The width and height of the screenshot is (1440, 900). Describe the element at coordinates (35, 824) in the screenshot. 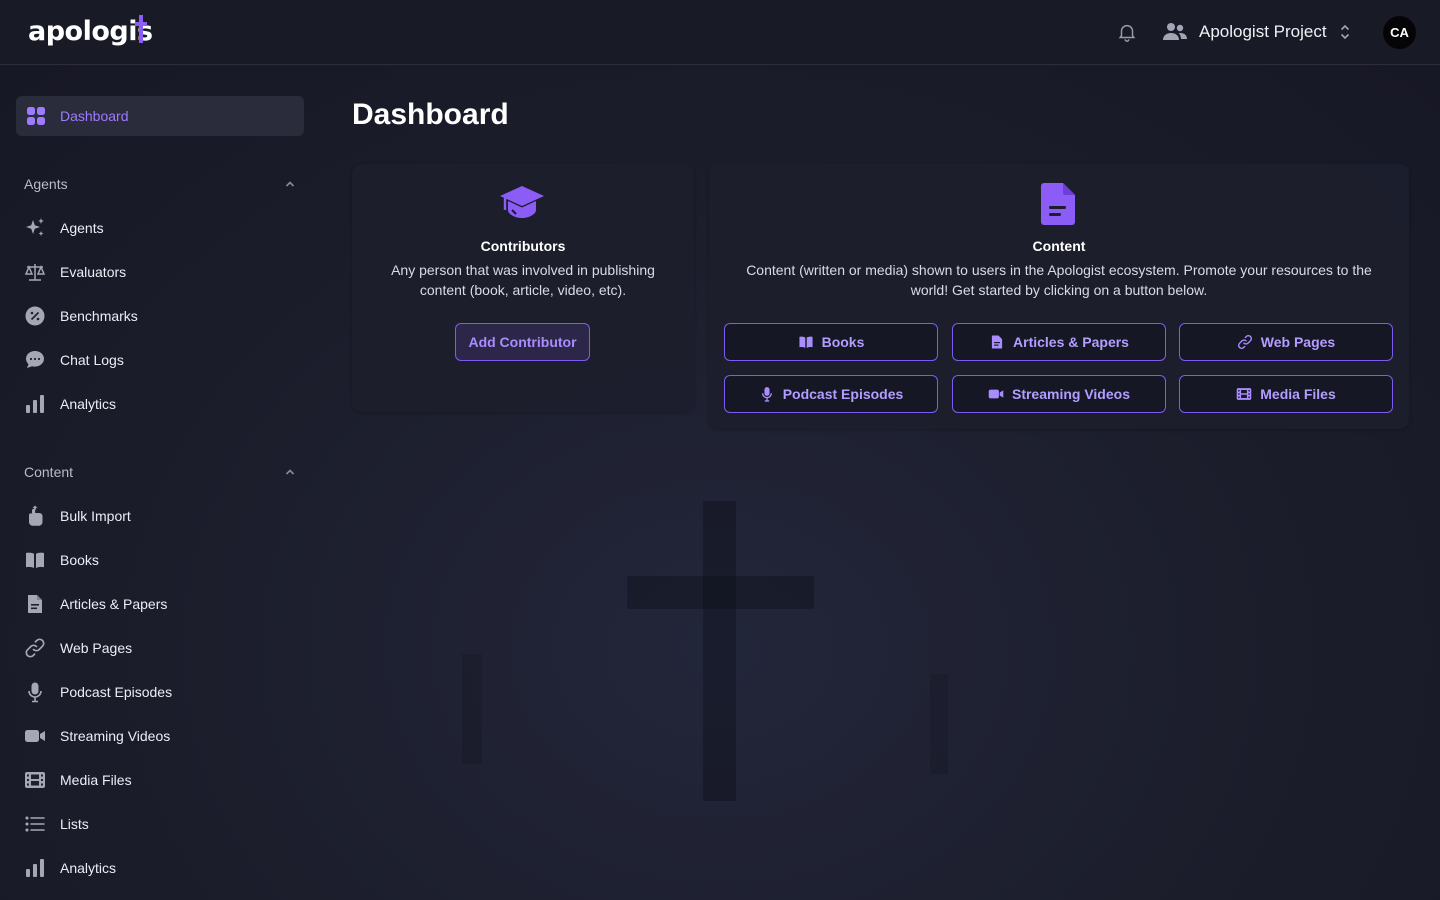

I see `list-icon` at that location.